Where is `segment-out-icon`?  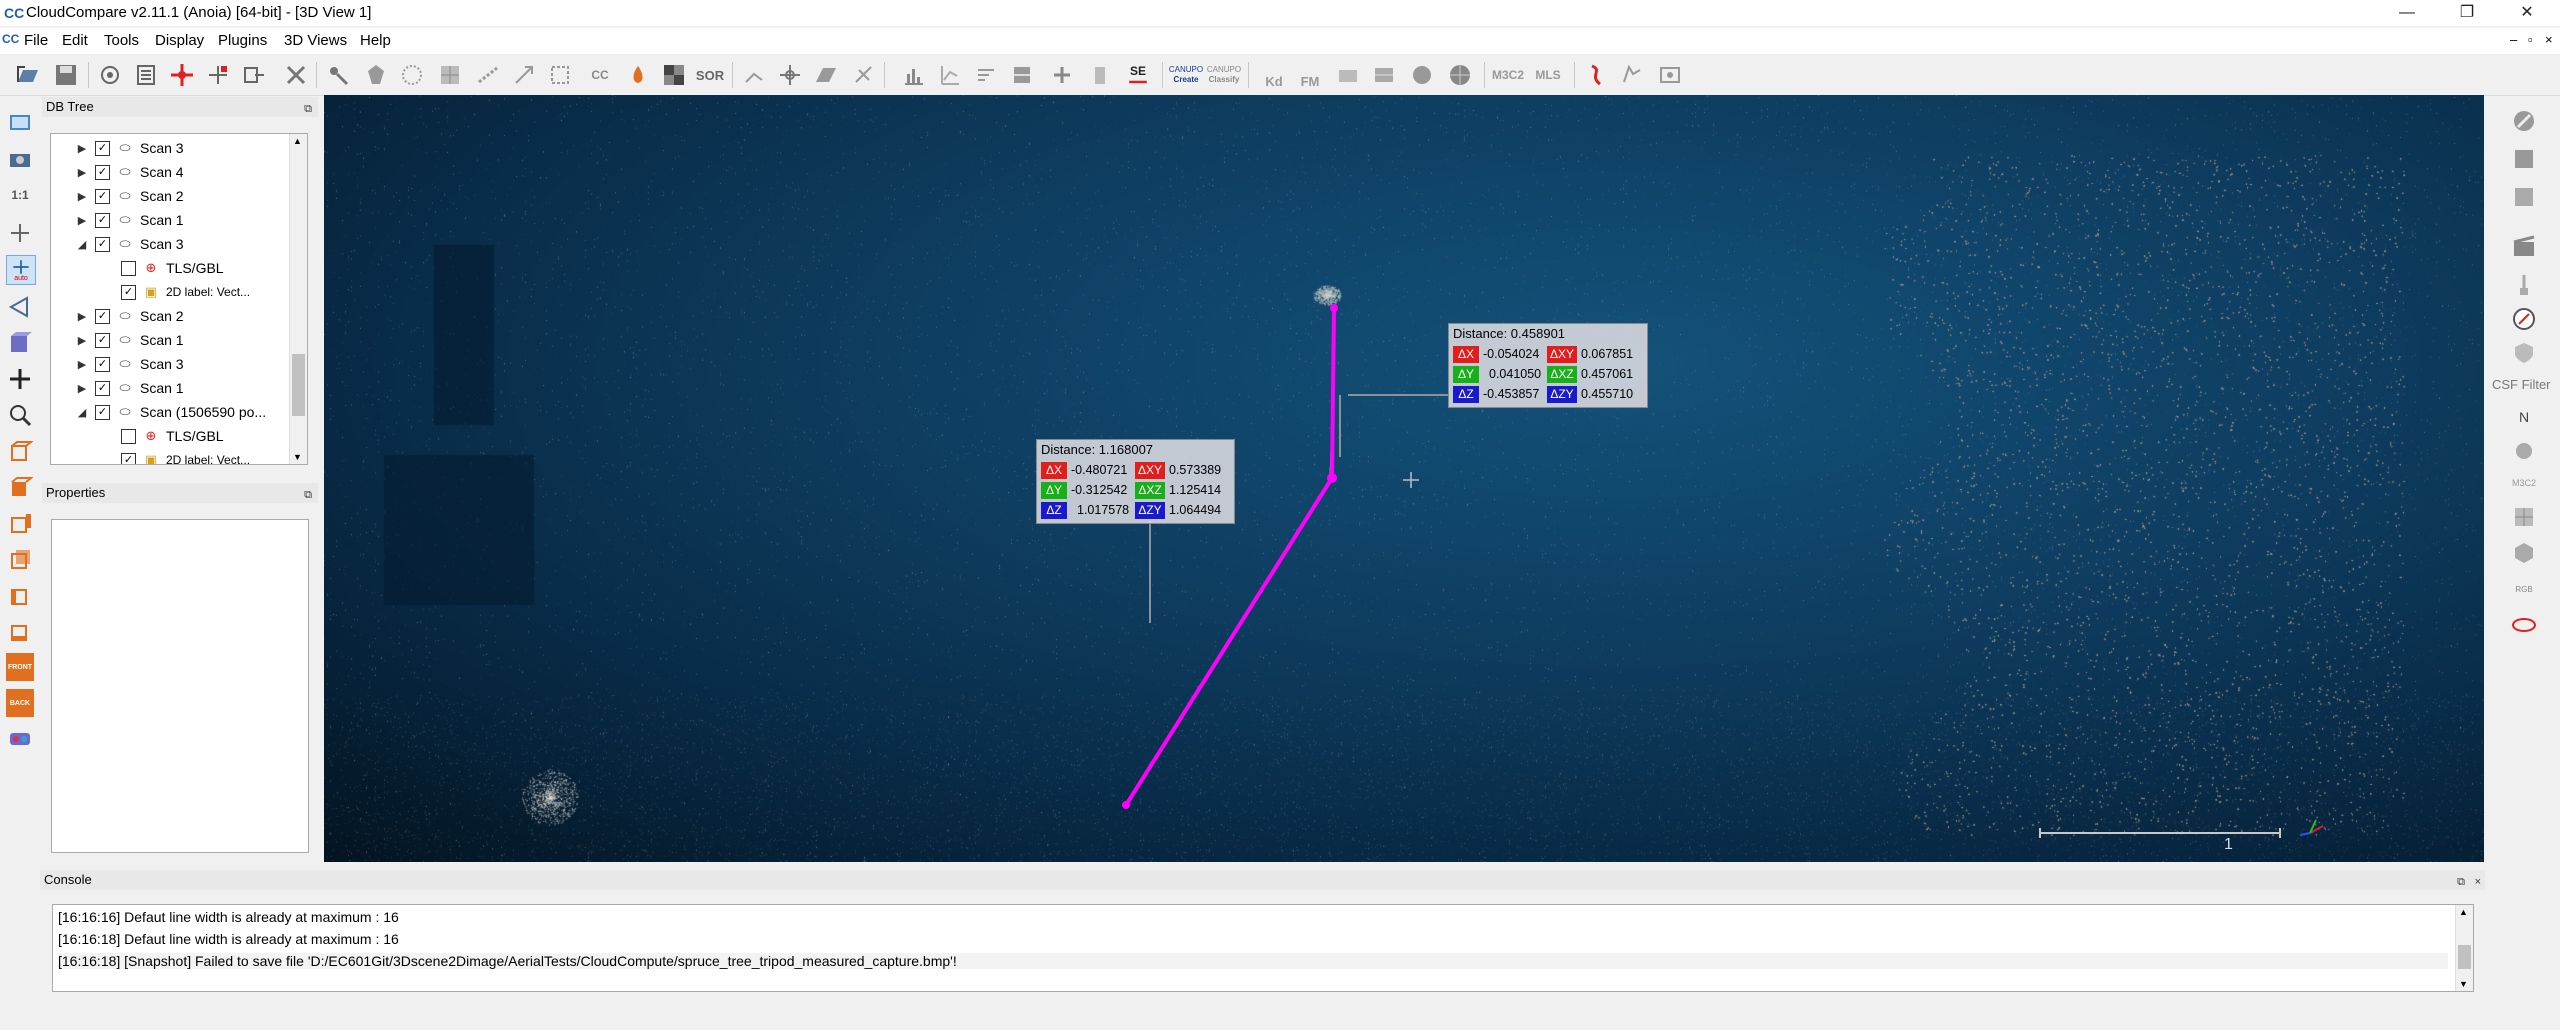 segment-out-icon is located at coordinates (254, 75).